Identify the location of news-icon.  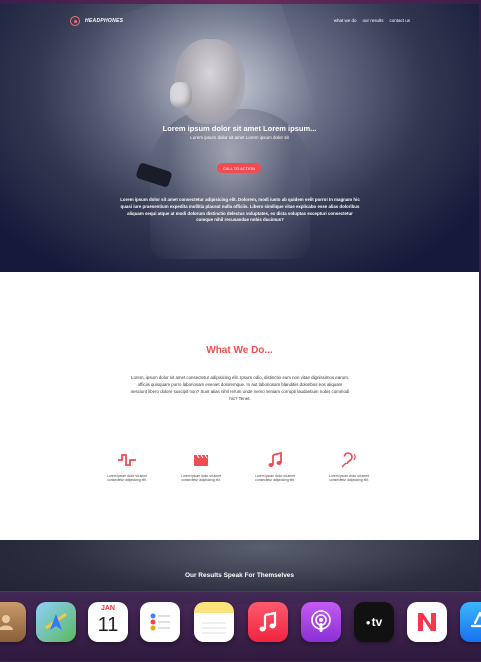
(427, 622).